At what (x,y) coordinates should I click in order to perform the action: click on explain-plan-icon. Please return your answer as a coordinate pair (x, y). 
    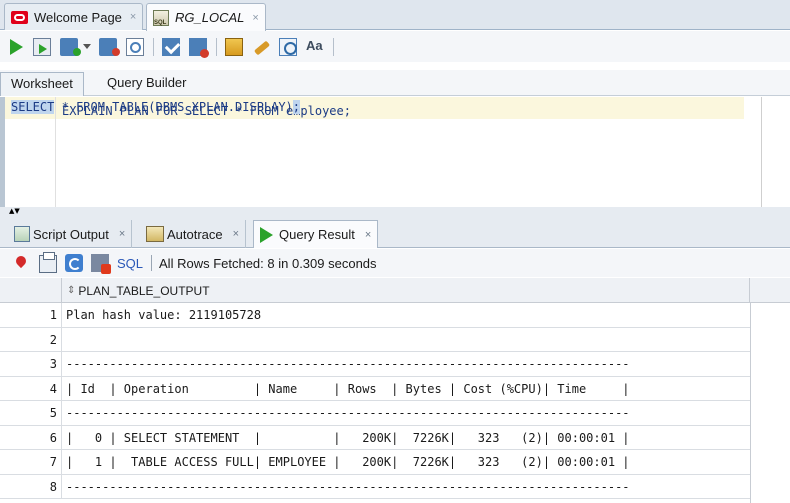
    Looking at the image, I should click on (135, 46).